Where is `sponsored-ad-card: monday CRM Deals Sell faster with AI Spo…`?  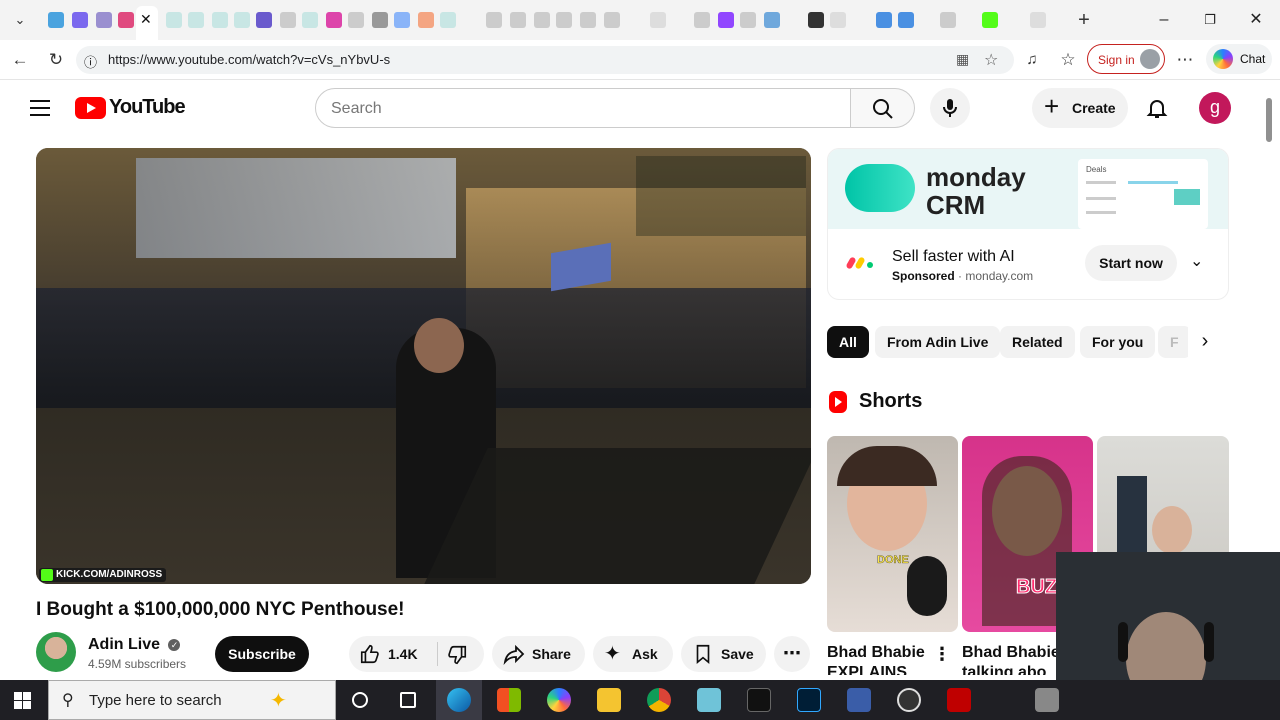
sponsored-ad-card: monday CRM Deals Sell faster with AI Spo… is located at coordinates (1028, 224).